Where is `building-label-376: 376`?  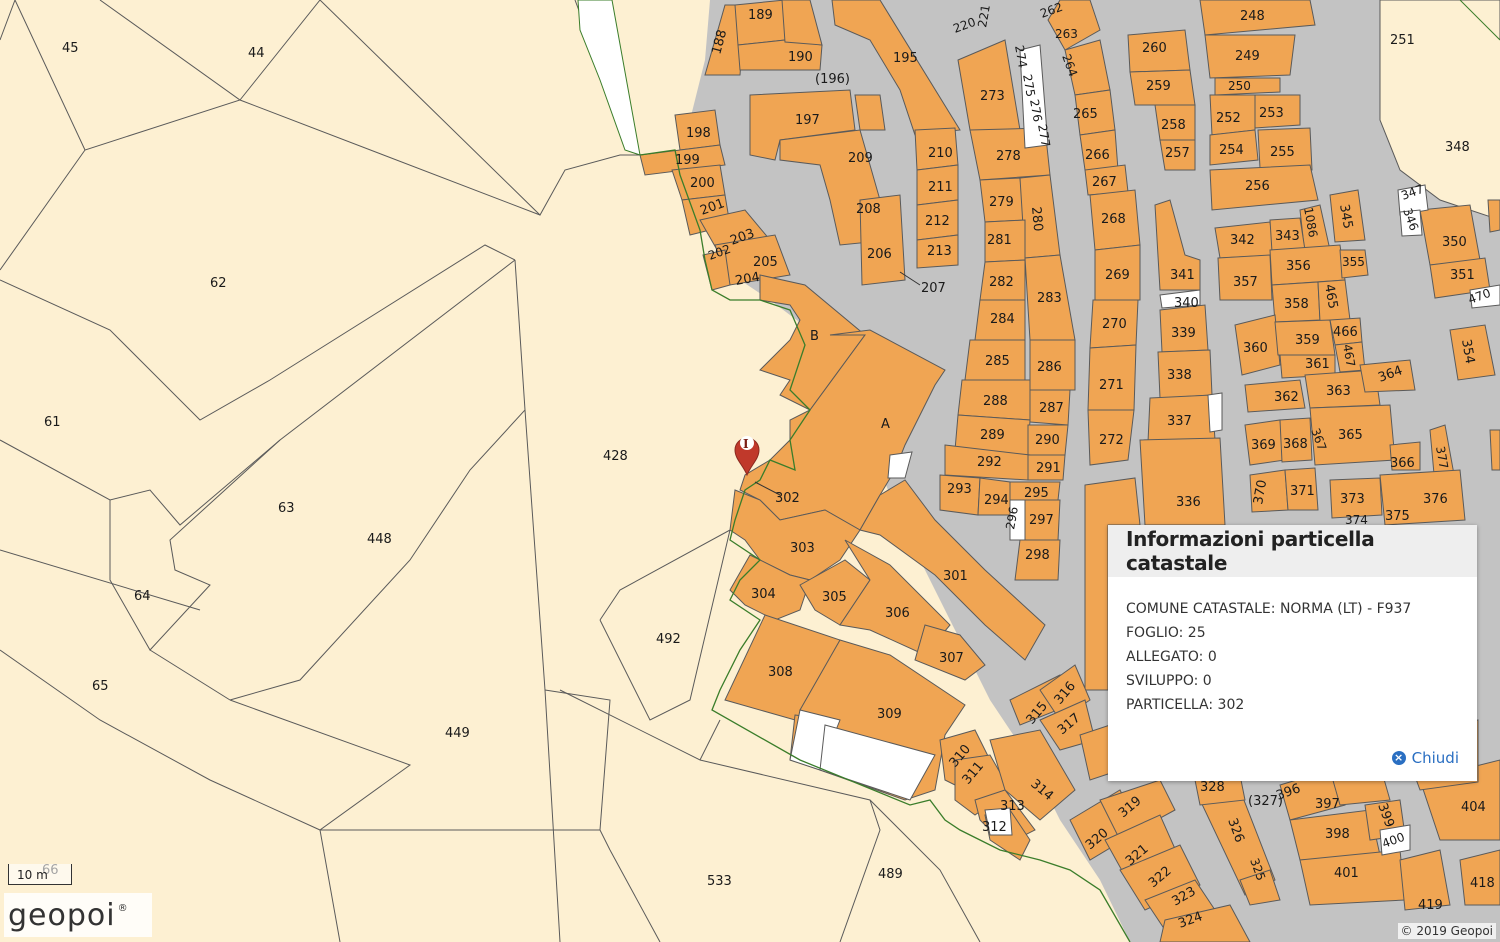 building-label-376: 376 is located at coordinates (1435, 499).